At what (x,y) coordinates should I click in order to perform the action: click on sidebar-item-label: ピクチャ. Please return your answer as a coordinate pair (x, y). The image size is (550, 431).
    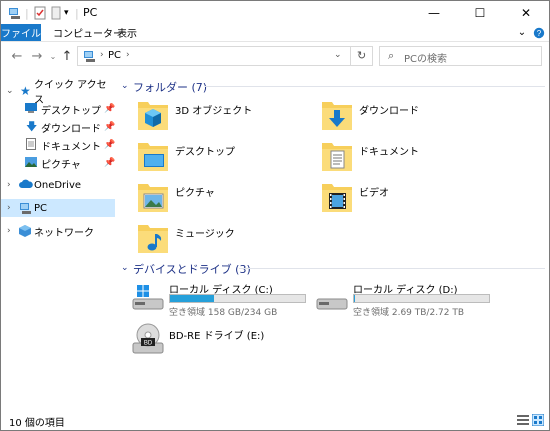
    Looking at the image, I should click on (61, 165).